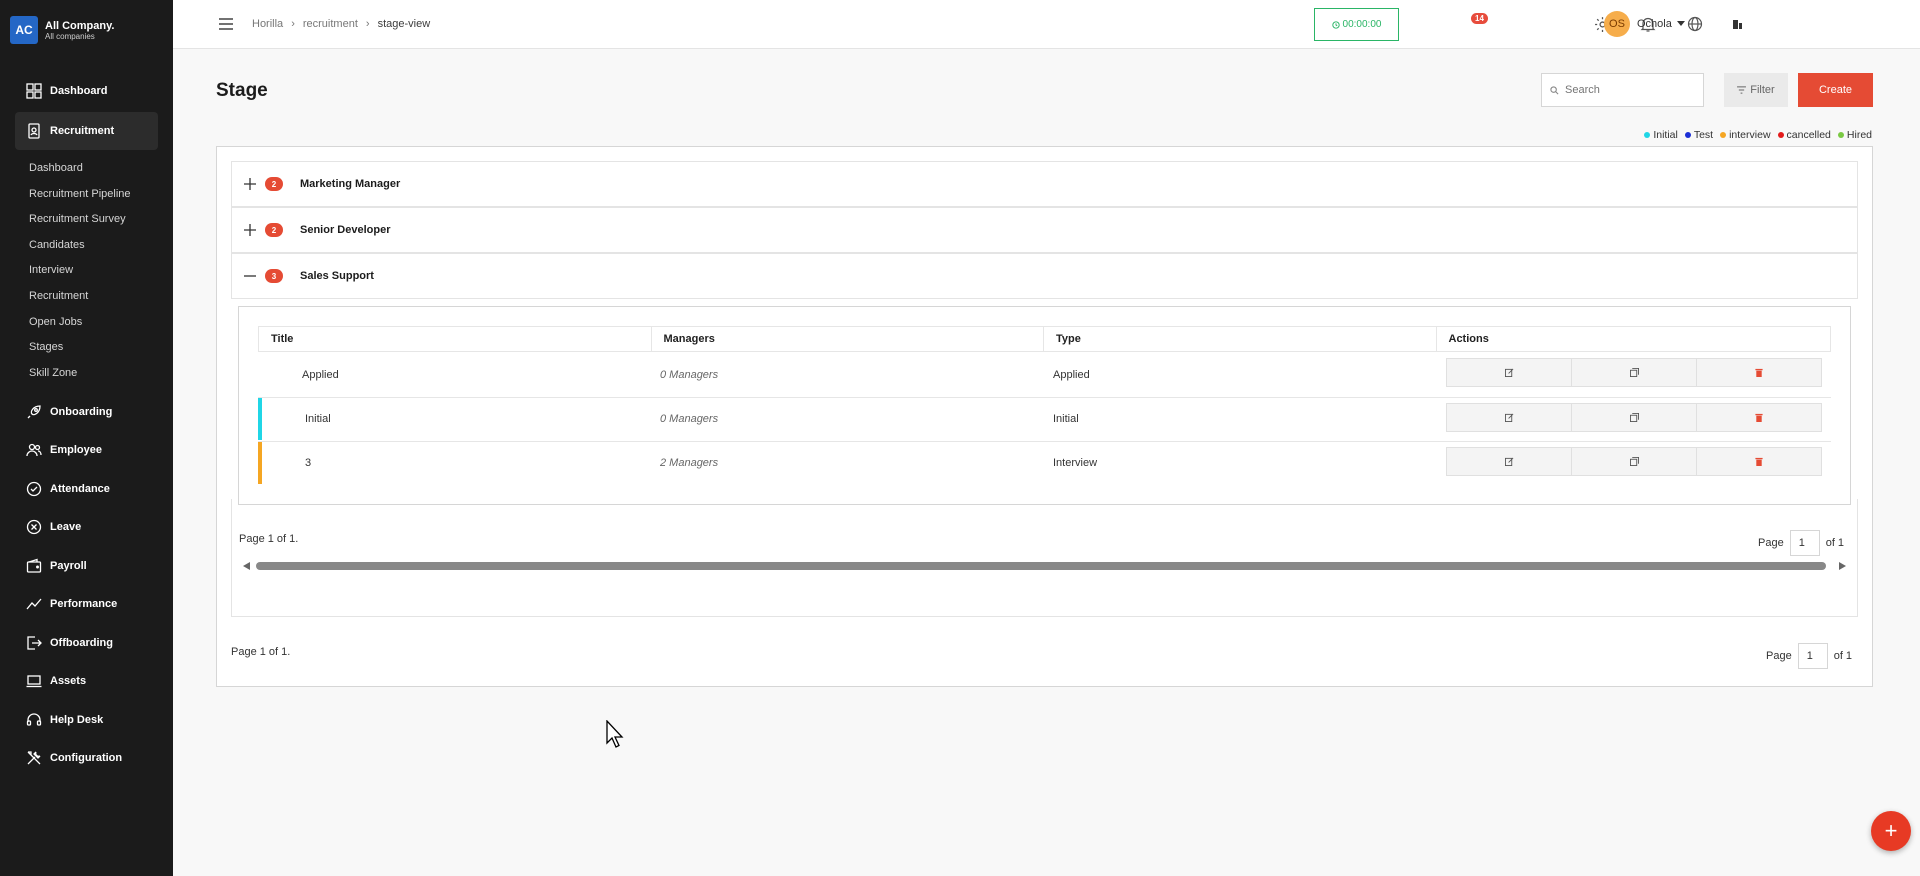  Describe the element at coordinates (86, 24) in the screenshot. I see `company-switcher: AC All Company. All companies` at that location.